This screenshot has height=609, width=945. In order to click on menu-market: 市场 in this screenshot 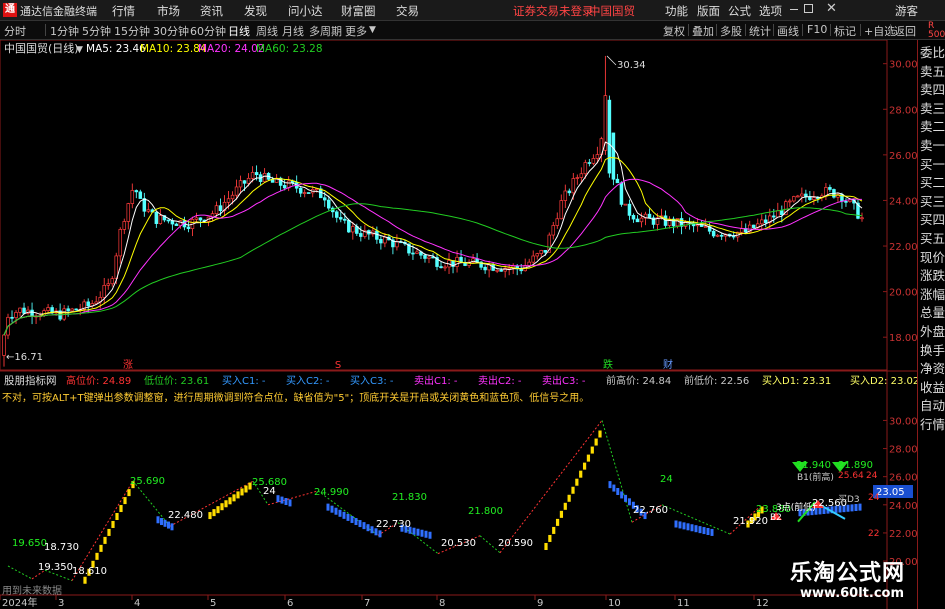, I will do `click(168, 11)`.